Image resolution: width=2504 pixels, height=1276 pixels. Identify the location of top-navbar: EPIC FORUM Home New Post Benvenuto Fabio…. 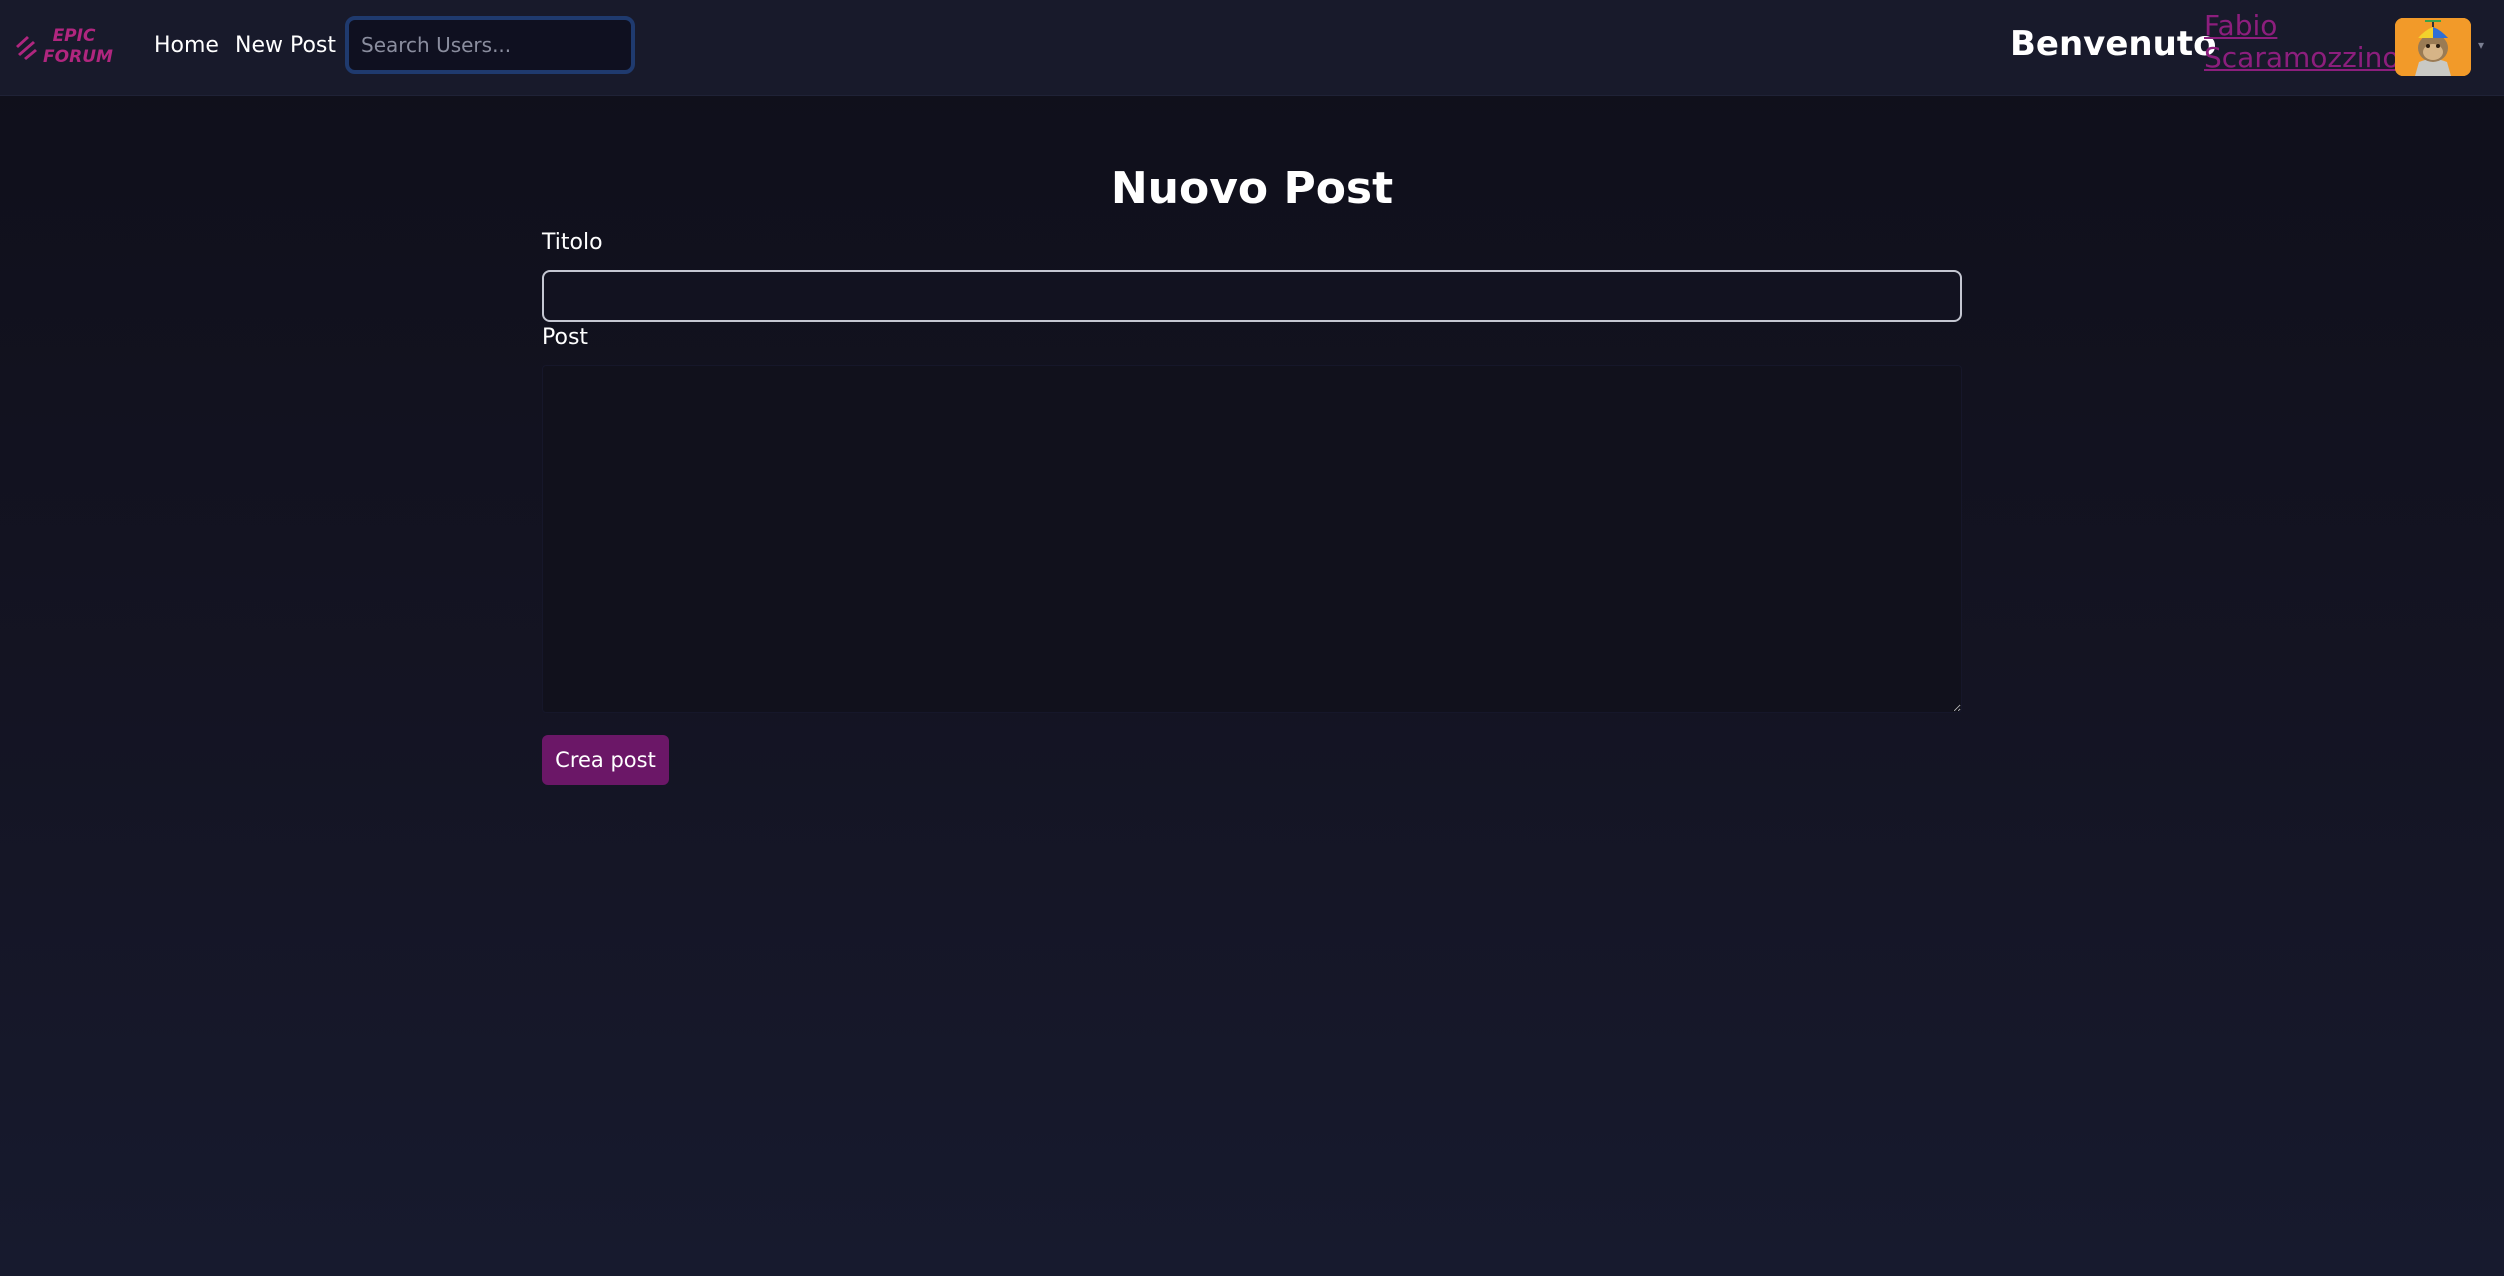
(1252, 48).